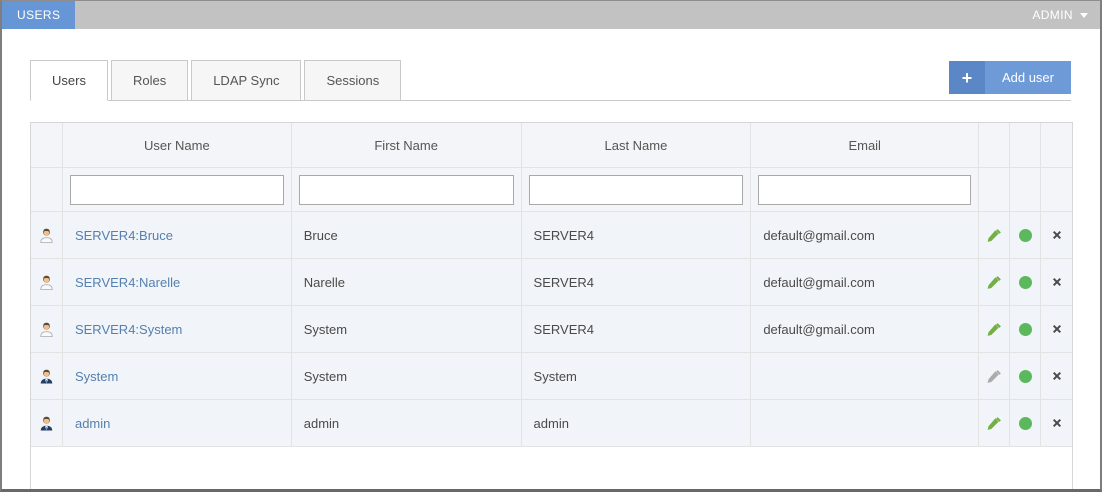 This screenshot has width=1102, height=492. What do you see at coordinates (127, 282) in the screenshot?
I see `user-name-link: SERVER4:Narelle` at bounding box center [127, 282].